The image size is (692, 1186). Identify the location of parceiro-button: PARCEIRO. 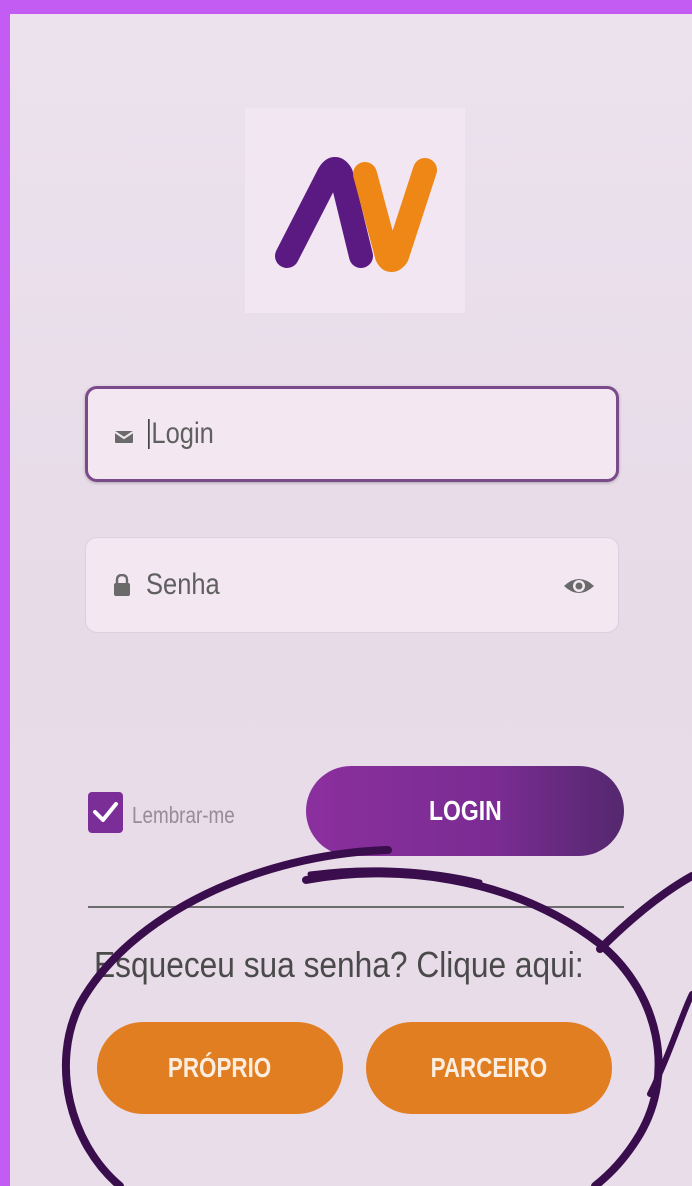
(489, 1068).